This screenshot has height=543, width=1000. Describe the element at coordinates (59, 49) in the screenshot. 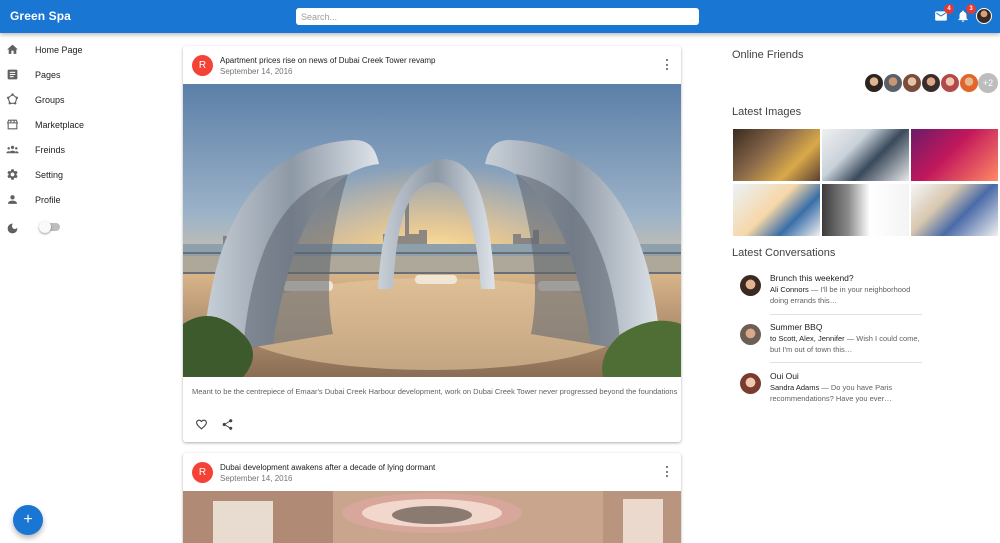

I see `sidebar-item-label: Home Page` at that location.